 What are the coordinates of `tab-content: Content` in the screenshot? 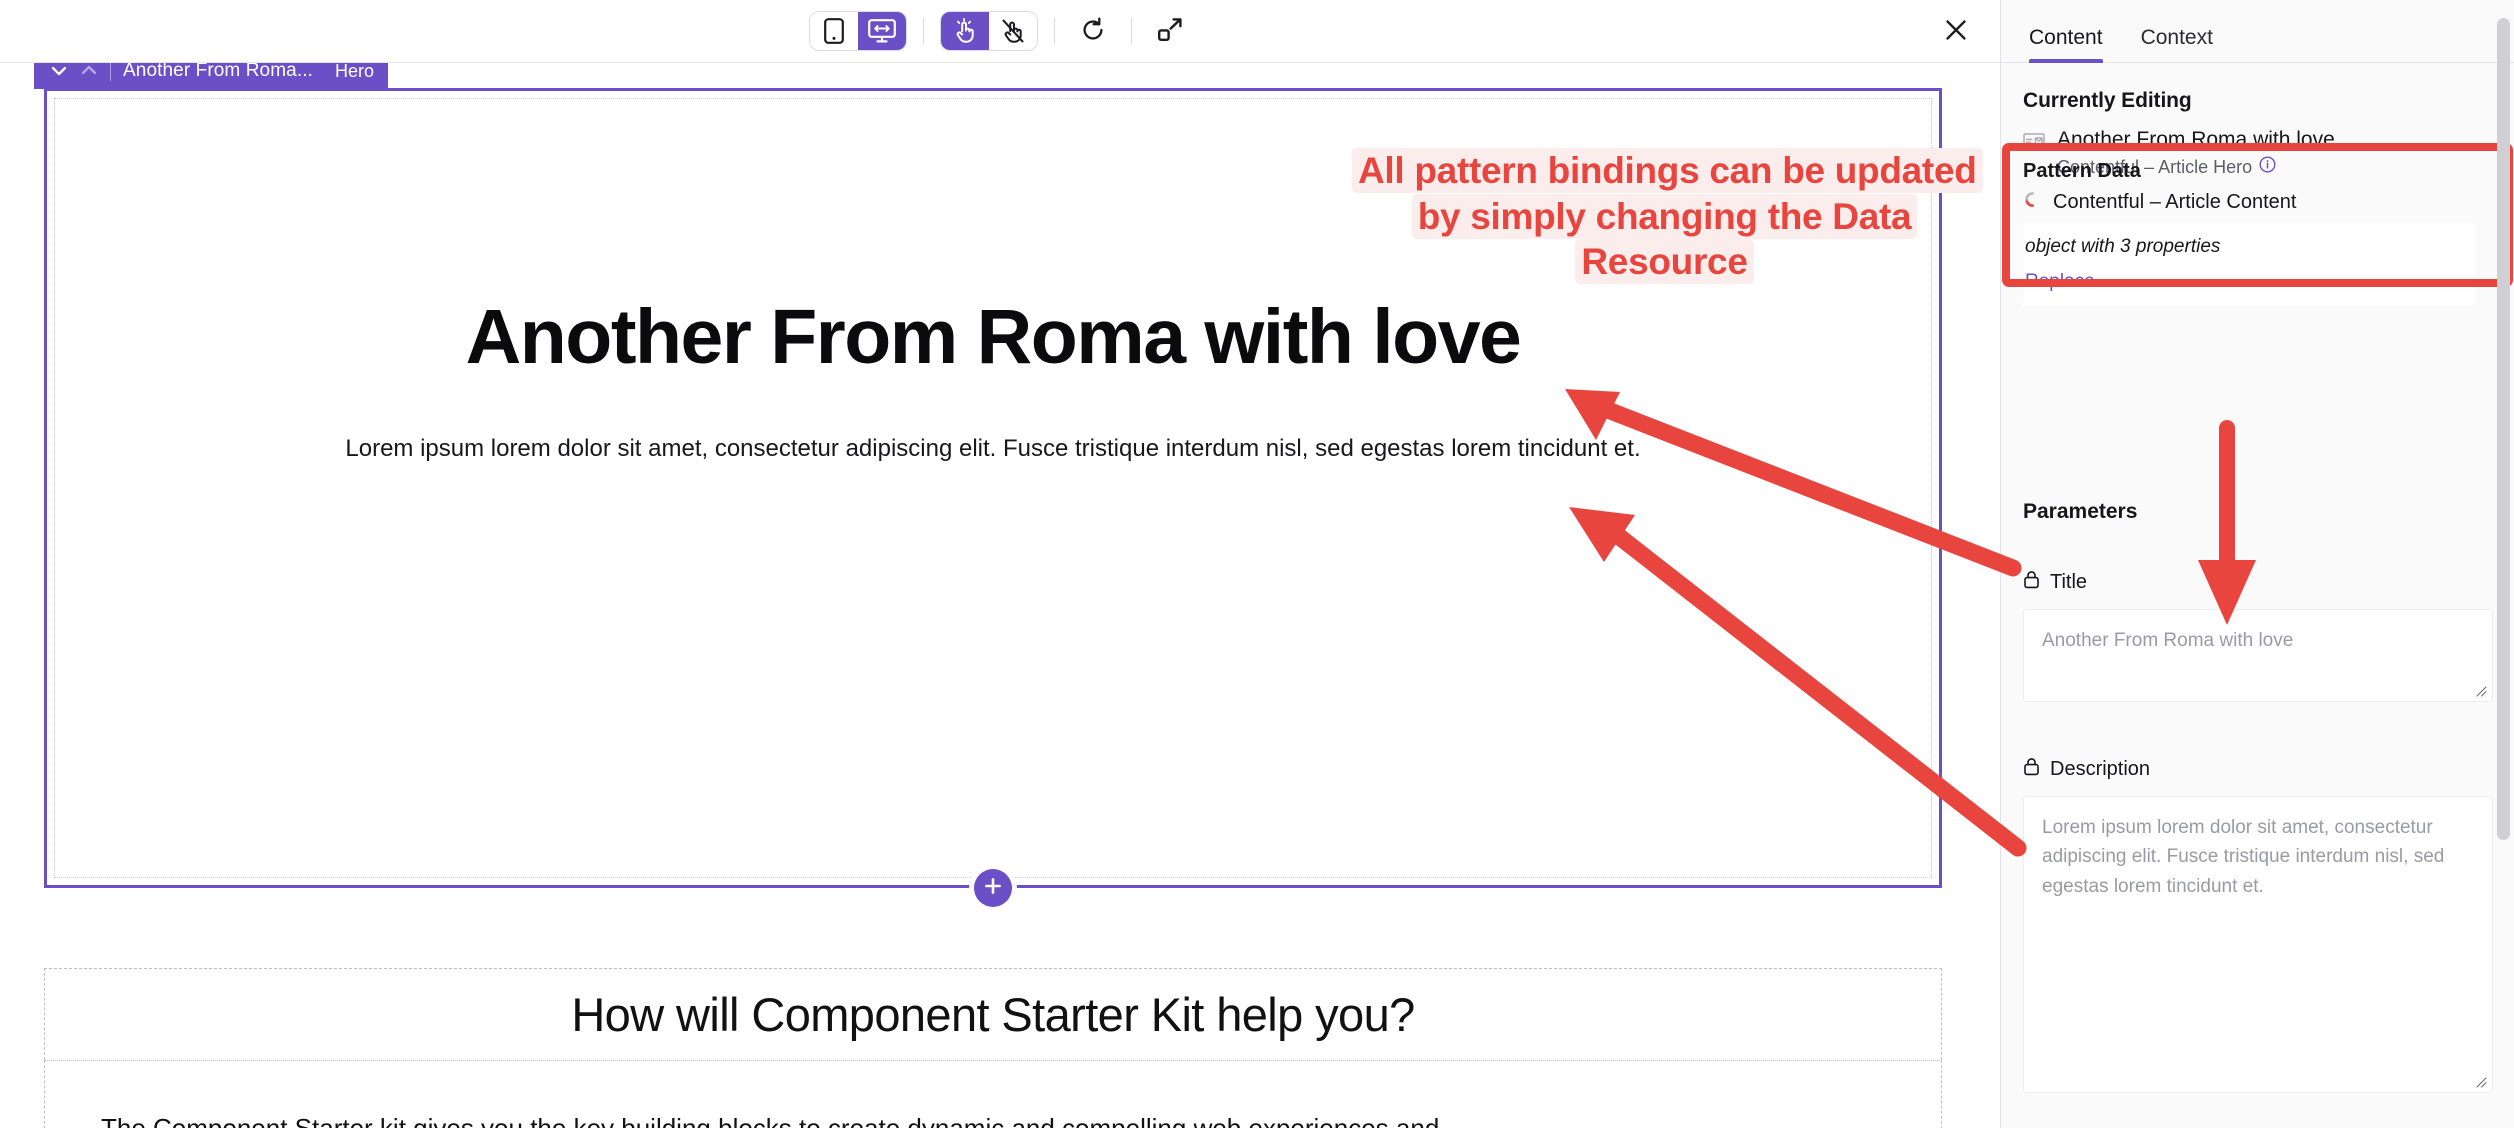 It's located at (2066, 44).